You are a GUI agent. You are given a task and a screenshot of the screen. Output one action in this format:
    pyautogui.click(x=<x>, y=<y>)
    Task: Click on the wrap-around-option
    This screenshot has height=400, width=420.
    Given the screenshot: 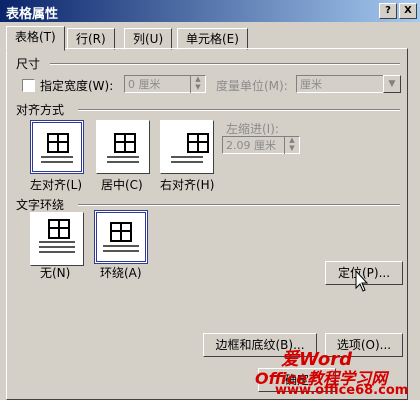 What is the action you would take?
    pyautogui.click(x=121, y=237)
    